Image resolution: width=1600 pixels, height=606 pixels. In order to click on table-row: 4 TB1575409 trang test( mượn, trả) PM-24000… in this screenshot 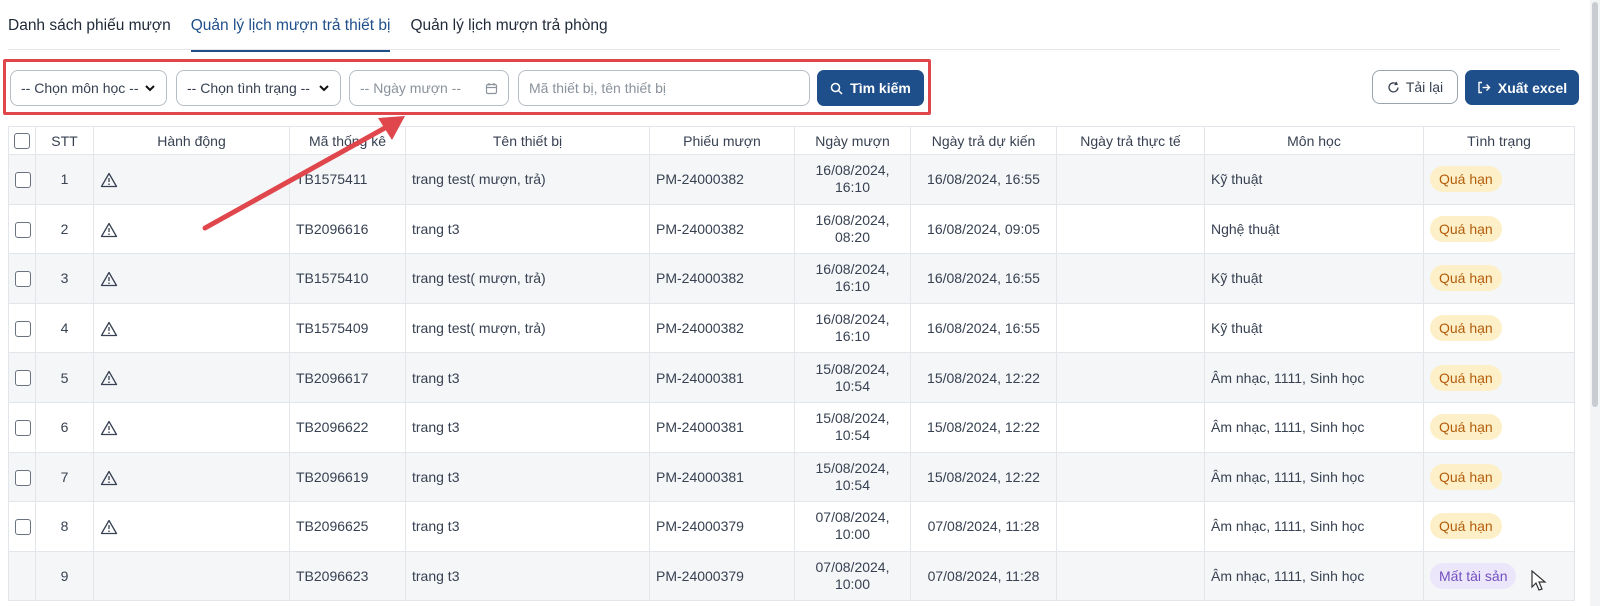, I will do `click(791, 328)`.